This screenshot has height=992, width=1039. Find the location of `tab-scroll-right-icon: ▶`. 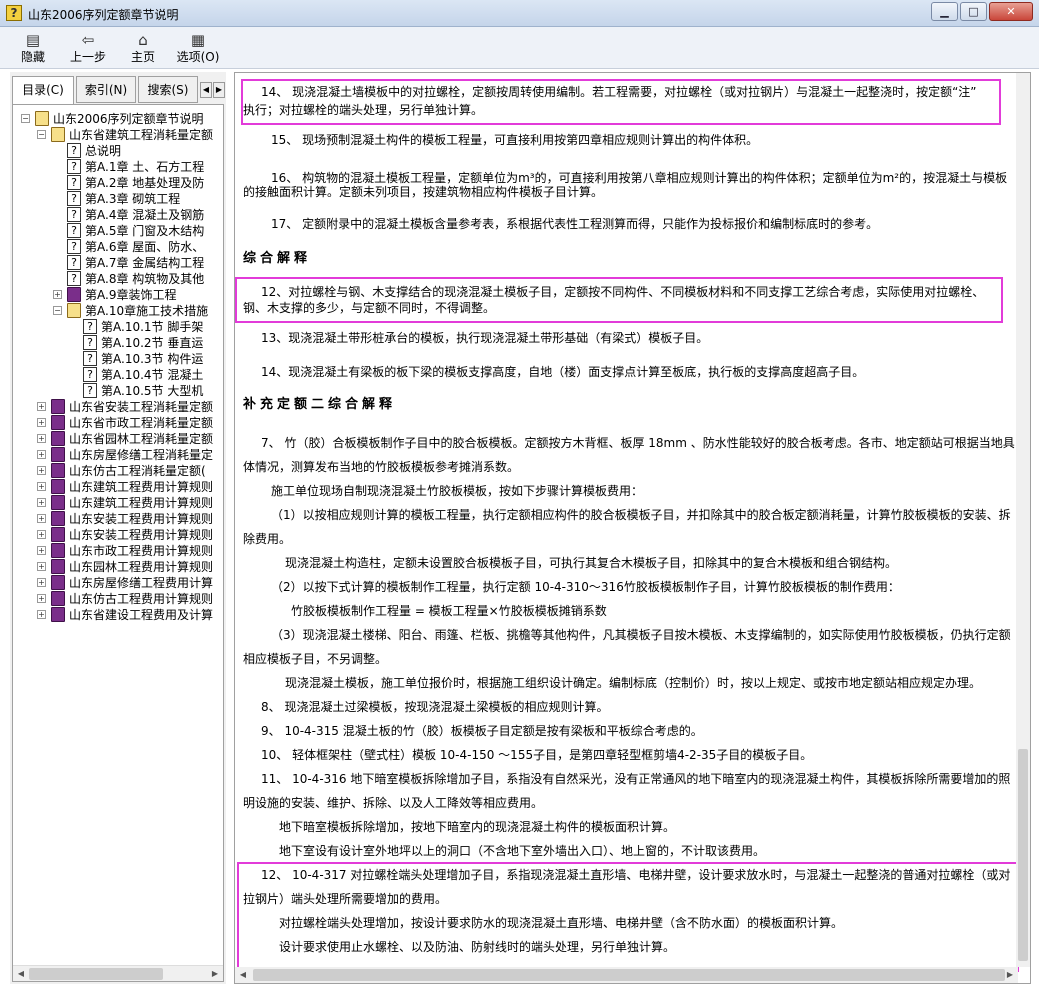

tab-scroll-right-icon: ▶ is located at coordinates (219, 90).